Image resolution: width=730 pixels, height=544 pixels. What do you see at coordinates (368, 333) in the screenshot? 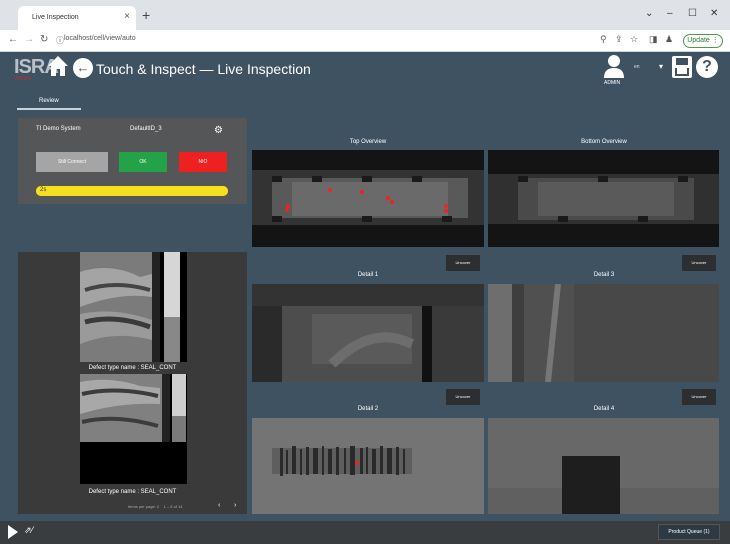
I see `detail1-view` at bounding box center [368, 333].